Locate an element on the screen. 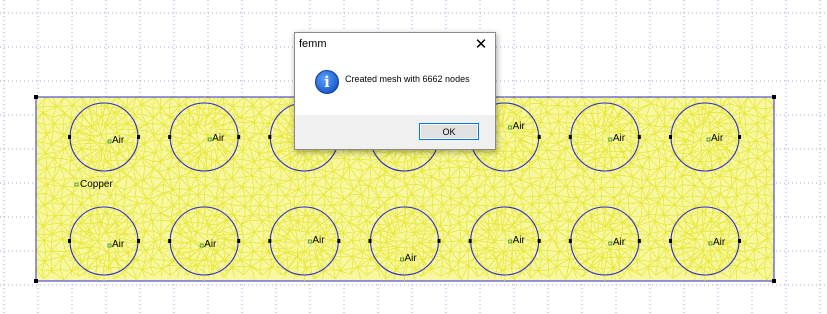 The image size is (827, 314). dialog-body: i Created mesh with 6662 nodes is located at coordinates (395, 86).